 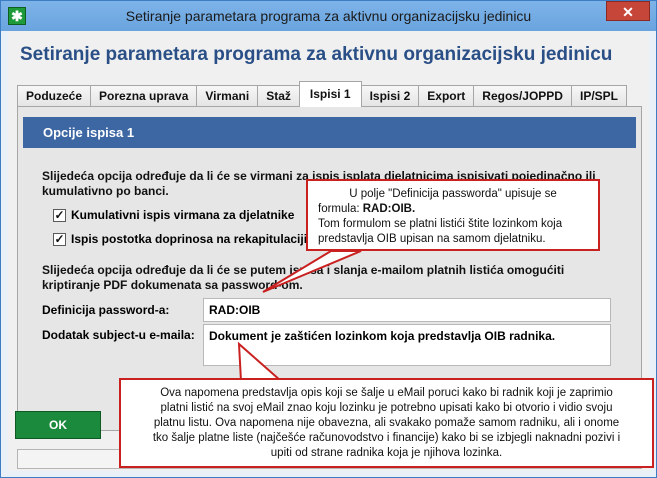 I want to click on tab-ispisi-1: Ispisi 1, so click(x=330, y=94).